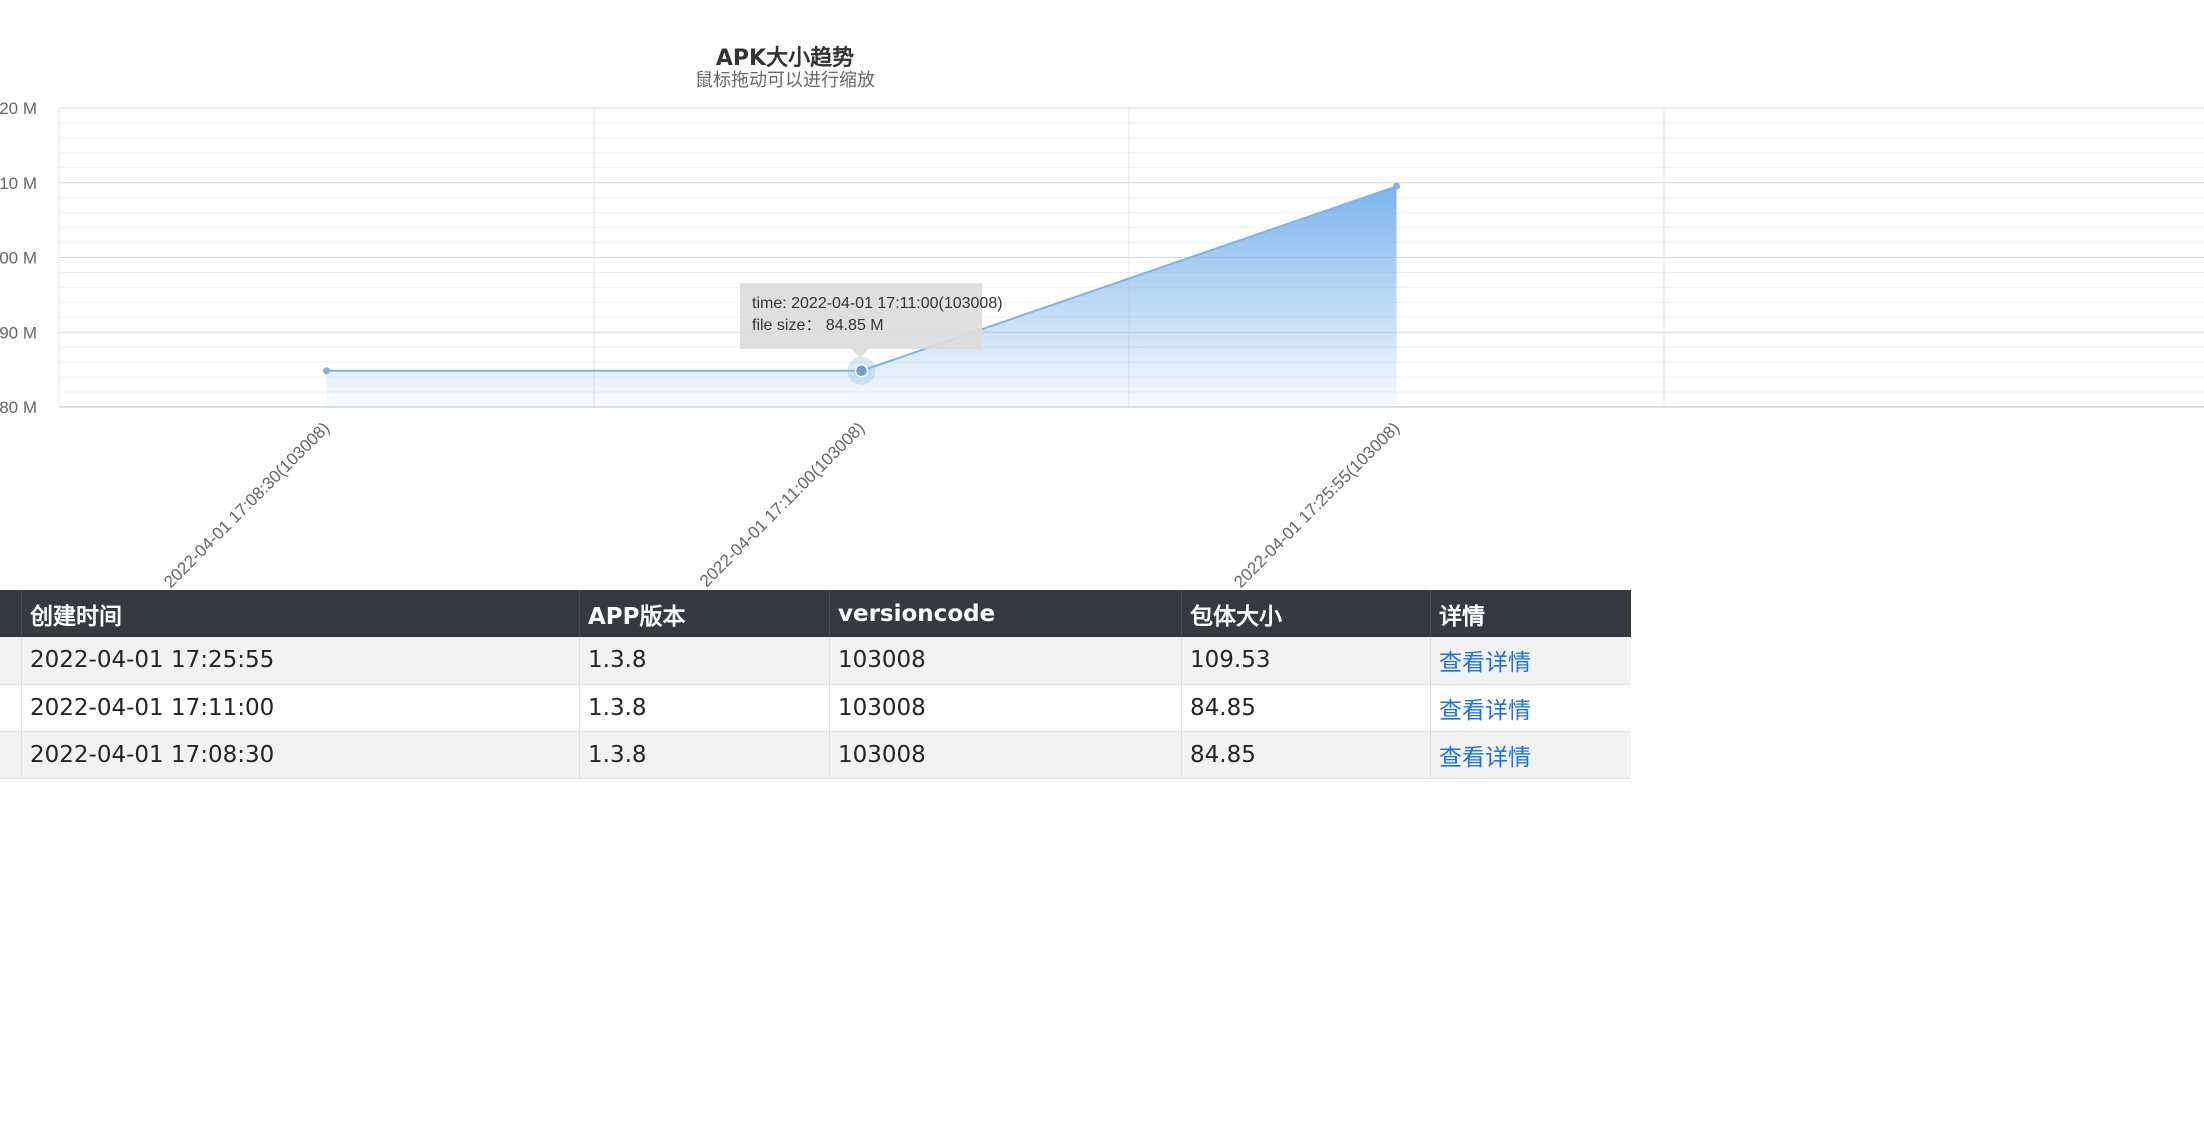  I want to click on tooltip-time: time: 2022-04-01 17:11:00(103008), so click(877, 303).